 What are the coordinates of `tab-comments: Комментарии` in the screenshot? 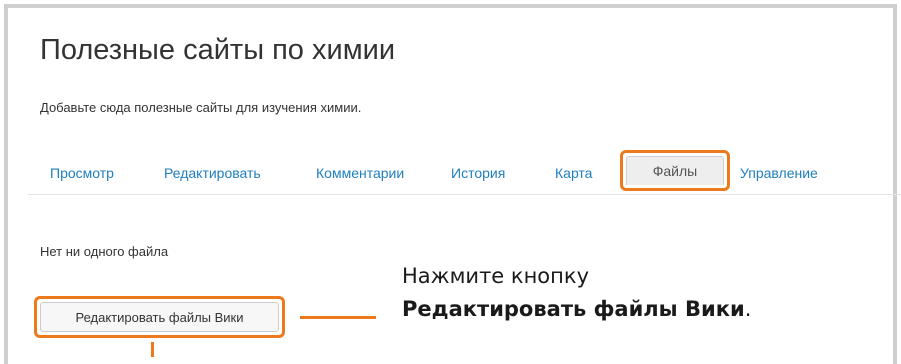 It's located at (360, 173).